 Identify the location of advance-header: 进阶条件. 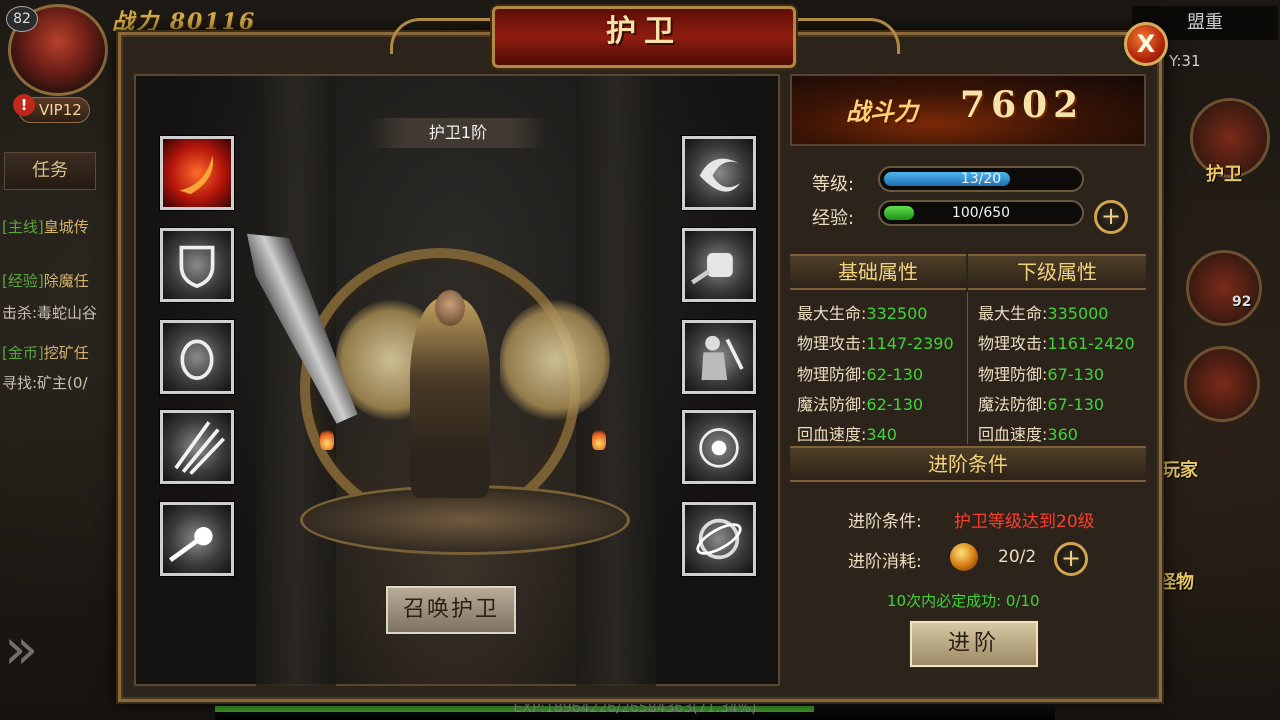
(968, 464).